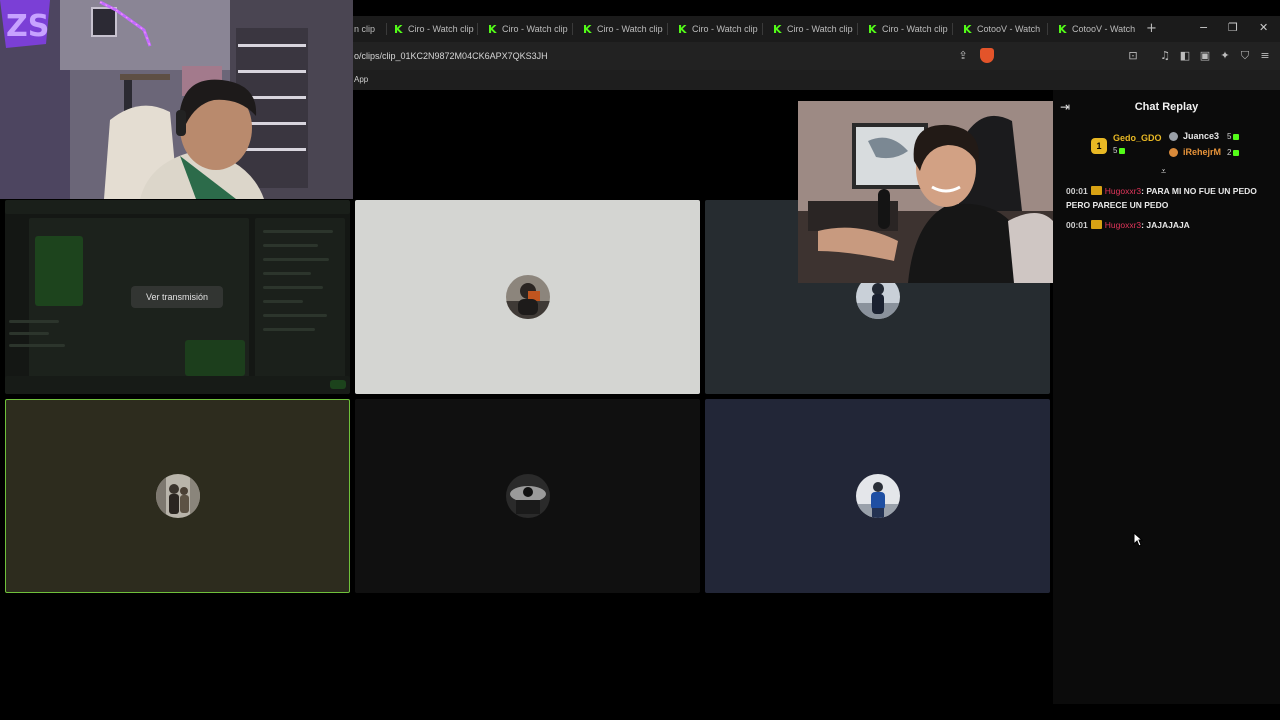  What do you see at coordinates (1137, 138) in the screenshot?
I see `gifter-name: Gedo_GDO` at bounding box center [1137, 138].